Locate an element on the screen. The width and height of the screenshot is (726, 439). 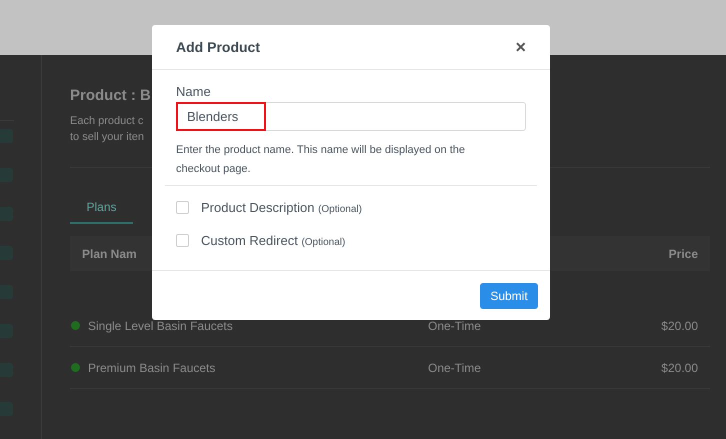
tab: Plans is located at coordinates (101, 209).